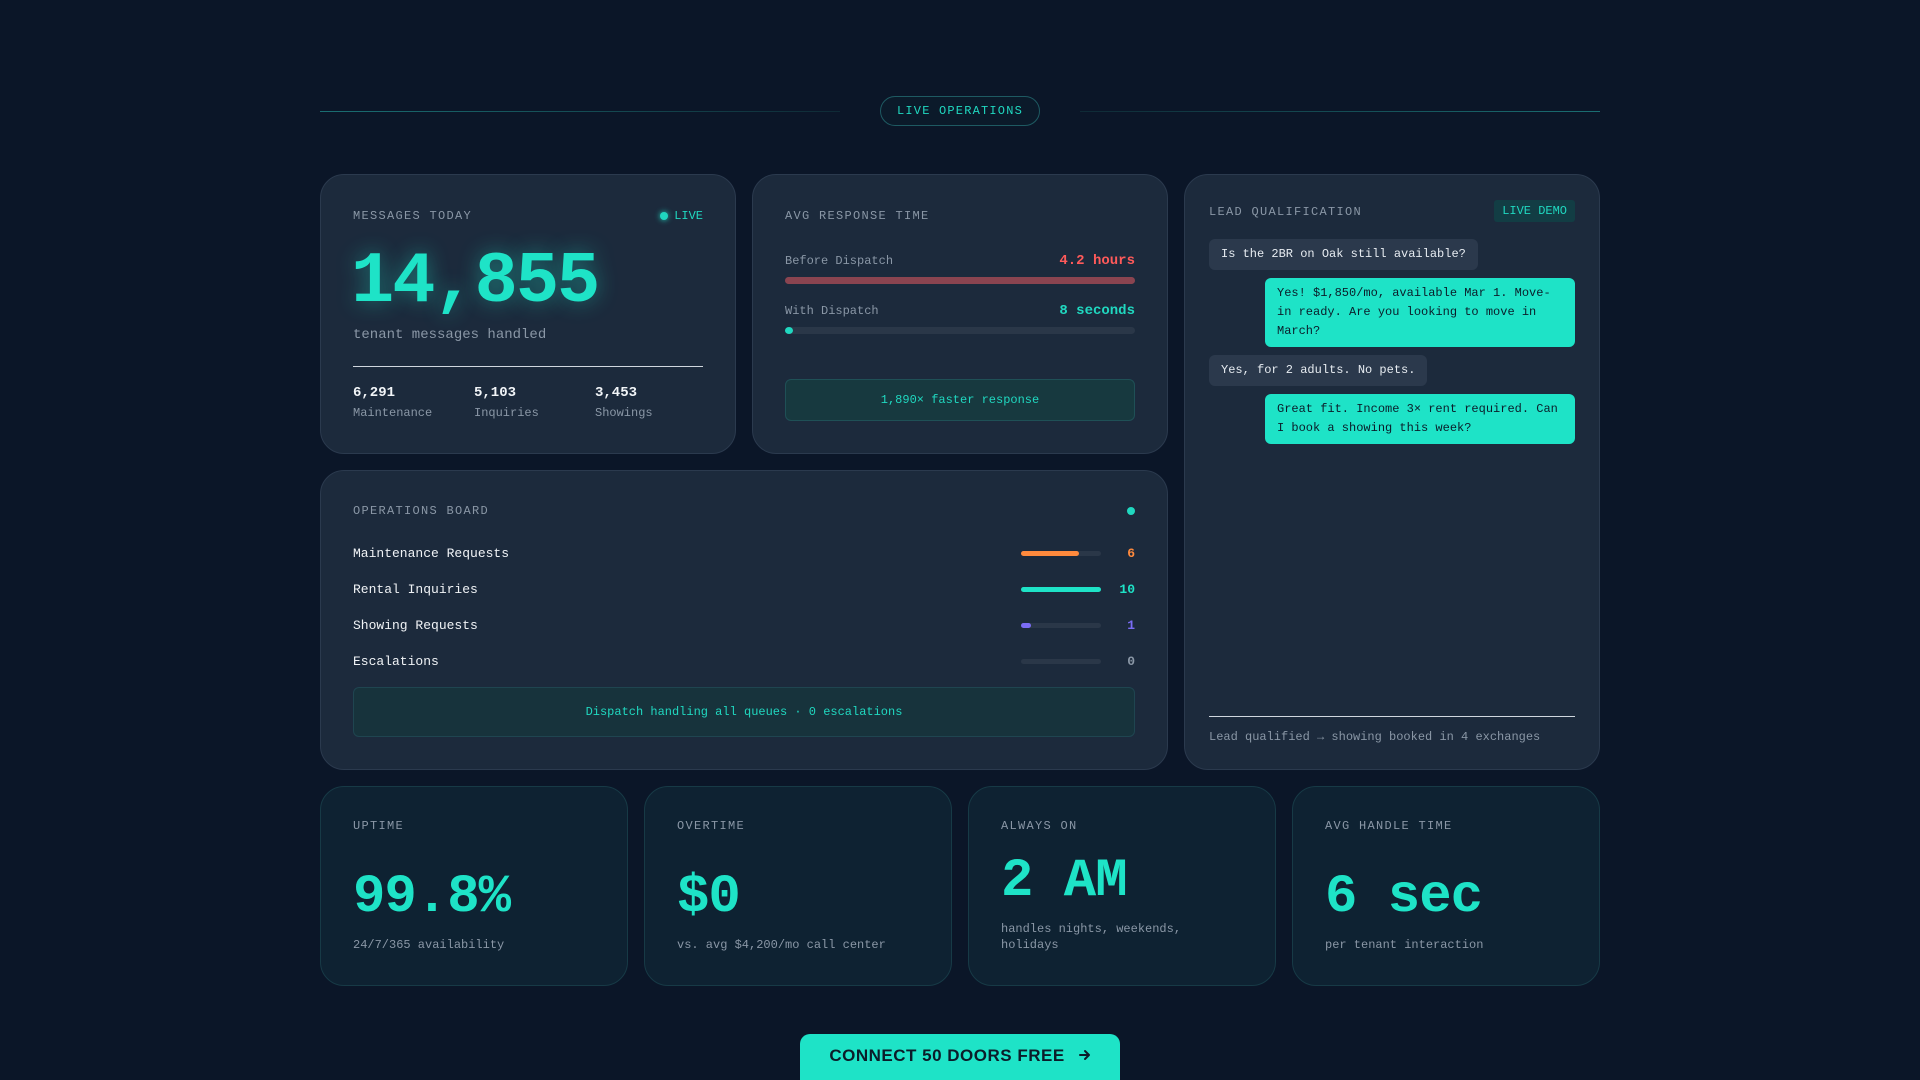  I want to click on uptime-card: UPTIME 99.8% 24/7/365 availability, so click(474, 886).